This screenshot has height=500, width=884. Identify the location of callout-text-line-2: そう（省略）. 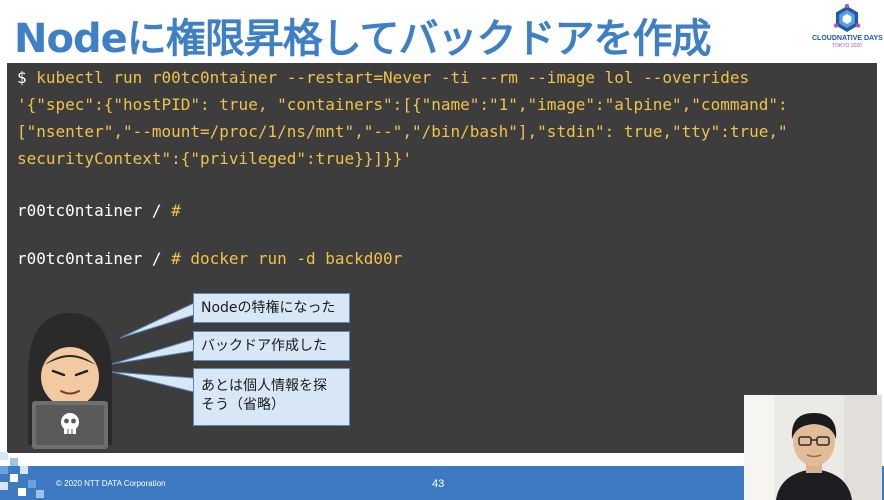
(243, 405).